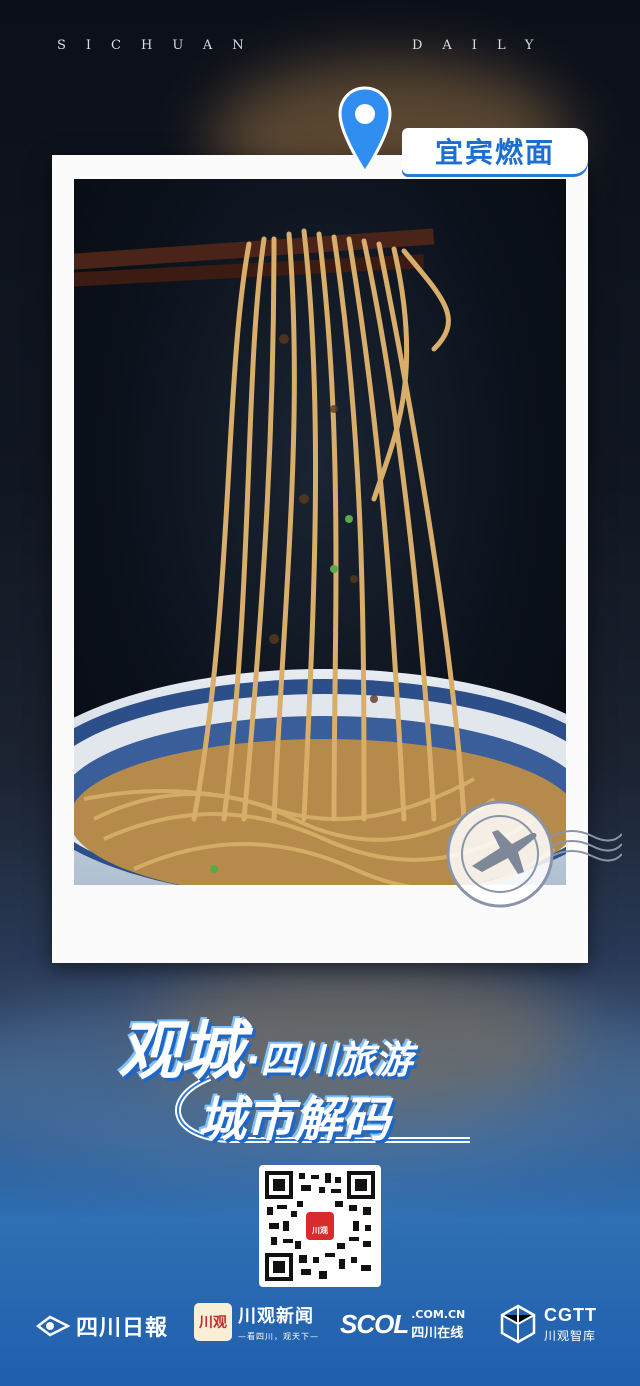  I want to click on scol-brand: SCOL, so click(374, 1324).